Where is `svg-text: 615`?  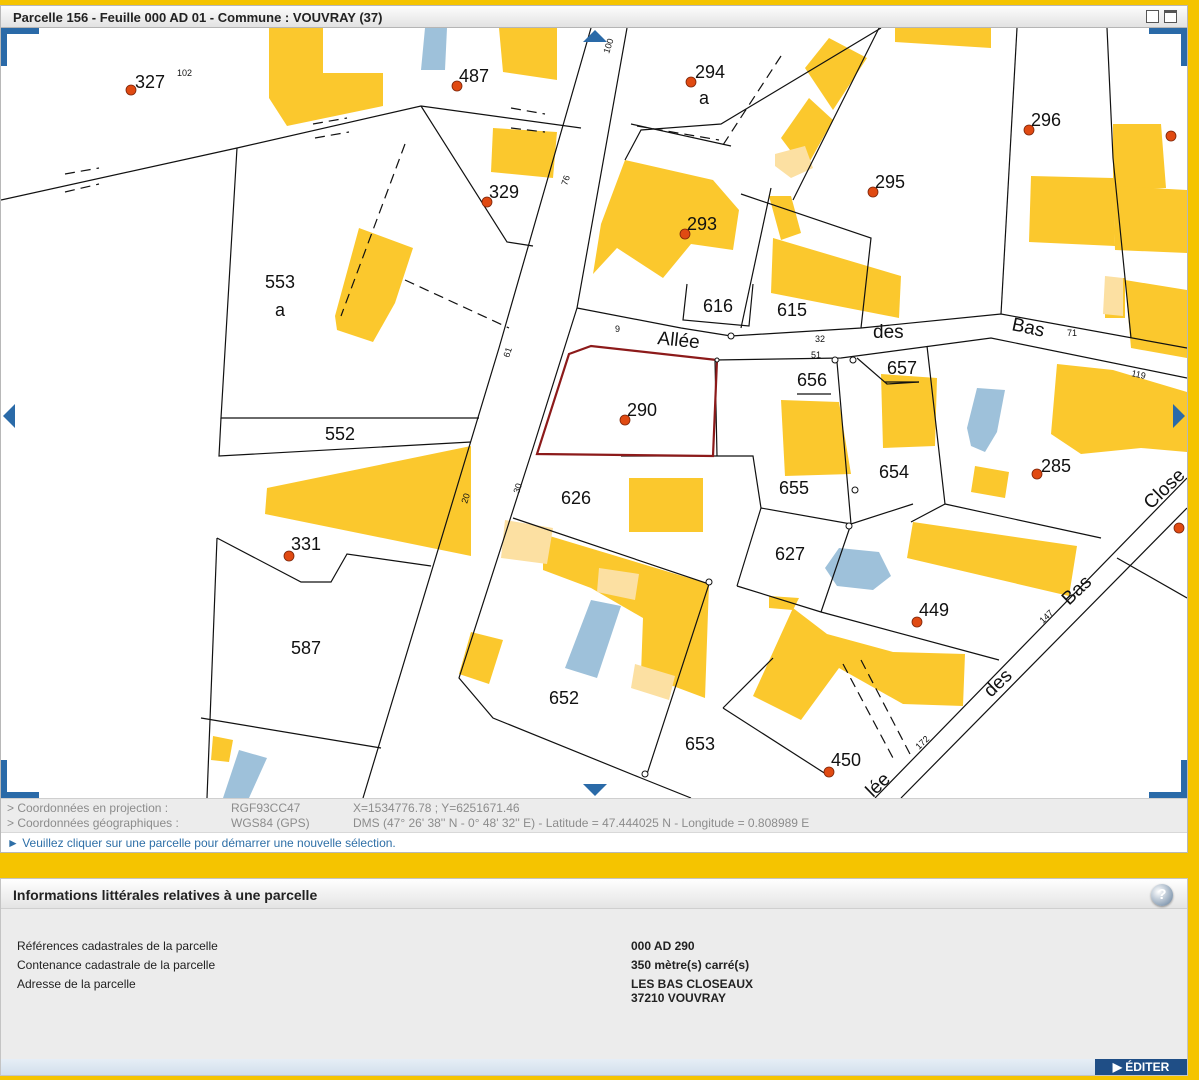
svg-text: 615 is located at coordinates (792, 310).